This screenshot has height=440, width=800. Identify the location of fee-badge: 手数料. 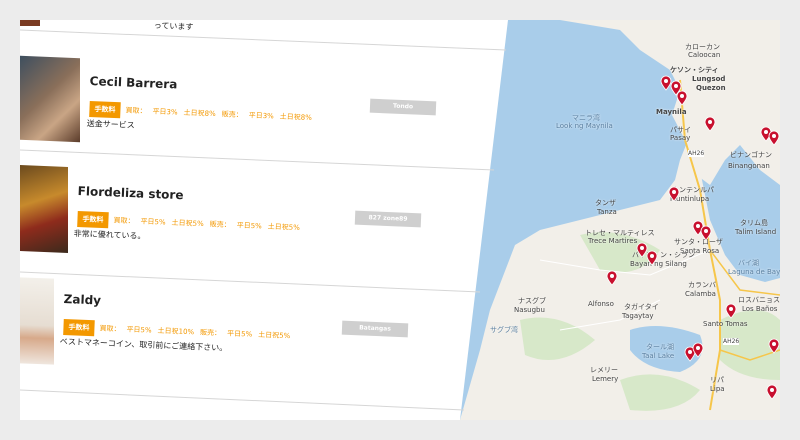
(79, 327).